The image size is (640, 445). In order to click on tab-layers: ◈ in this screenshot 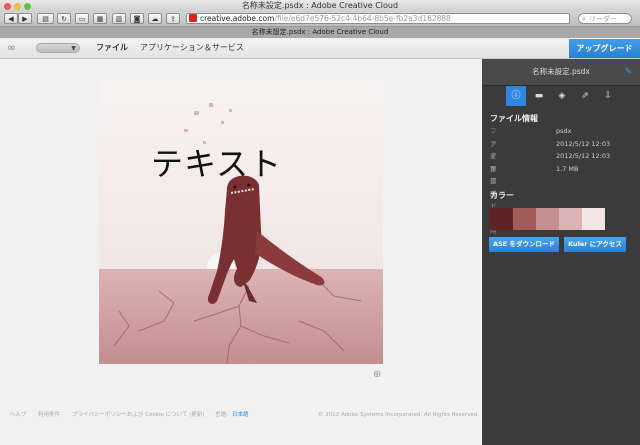, I will do `click(562, 96)`.